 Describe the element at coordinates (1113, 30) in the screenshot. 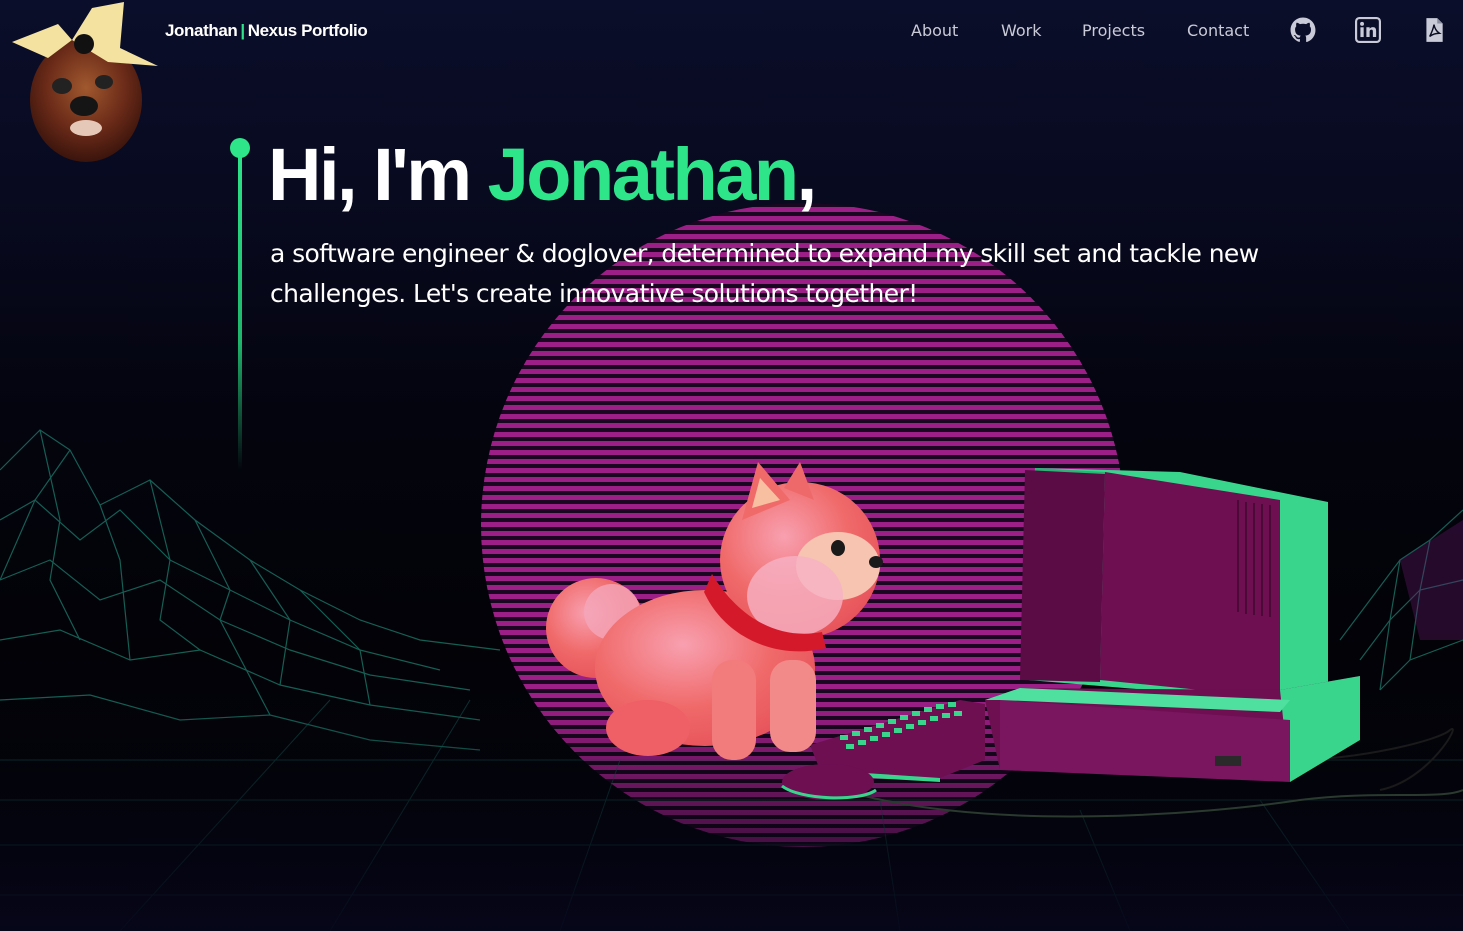

I see `nav-projects-link: Projects` at that location.